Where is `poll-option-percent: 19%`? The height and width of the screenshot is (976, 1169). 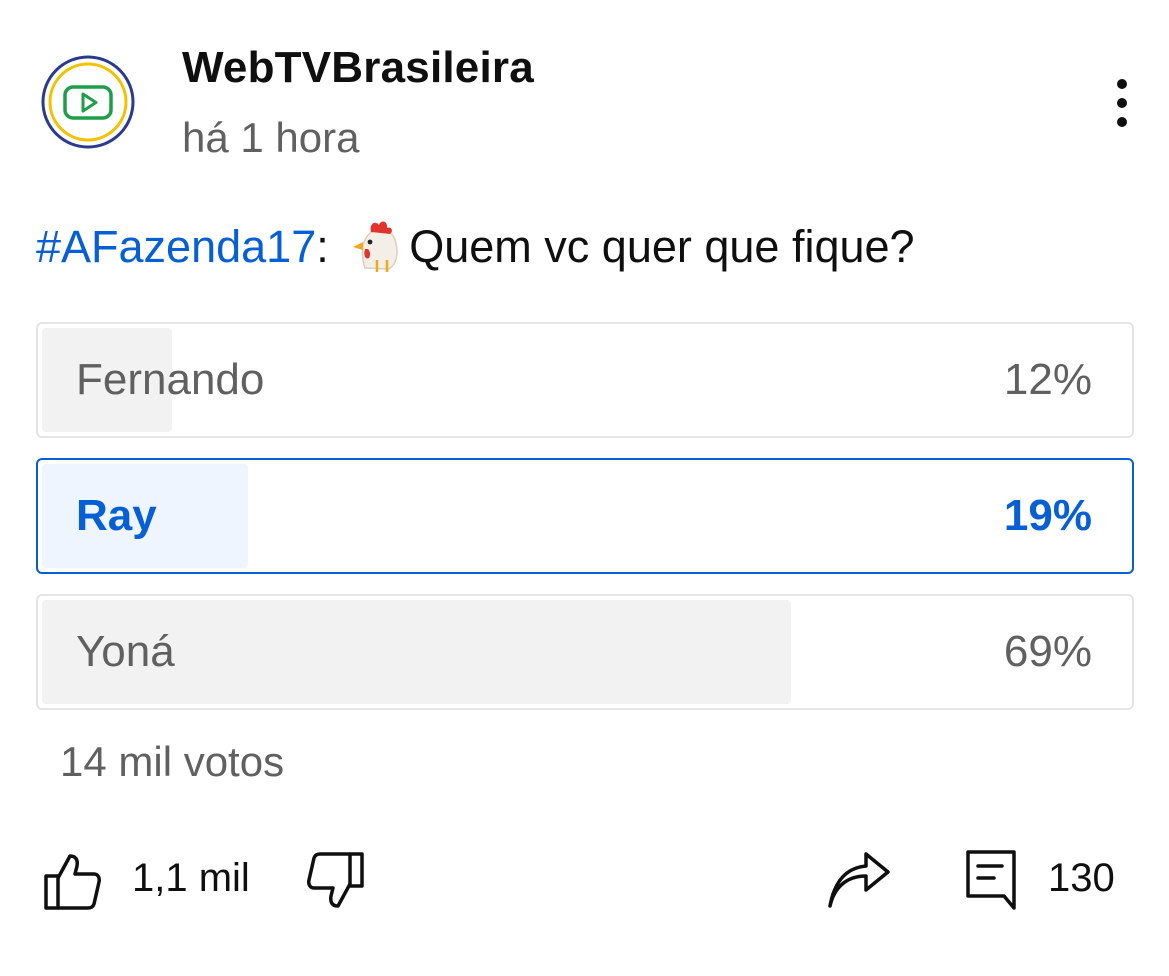 poll-option-percent: 19% is located at coordinates (1047, 515).